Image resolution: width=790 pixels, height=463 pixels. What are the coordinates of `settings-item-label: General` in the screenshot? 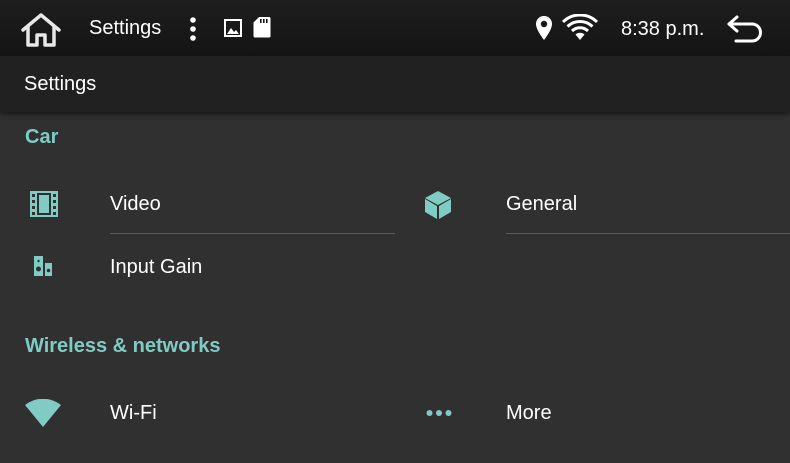 It's located at (542, 204).